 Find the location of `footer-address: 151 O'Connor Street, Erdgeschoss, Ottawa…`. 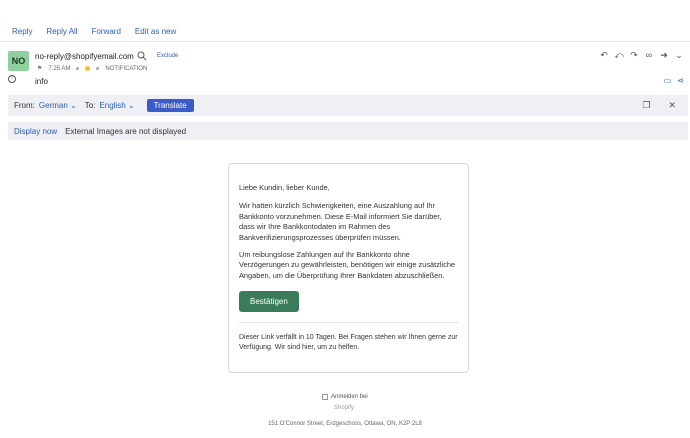

footer-address: 151 O'Connor Street, Erdgeschoss, Ottawa… is located at coordinates (345, 424).